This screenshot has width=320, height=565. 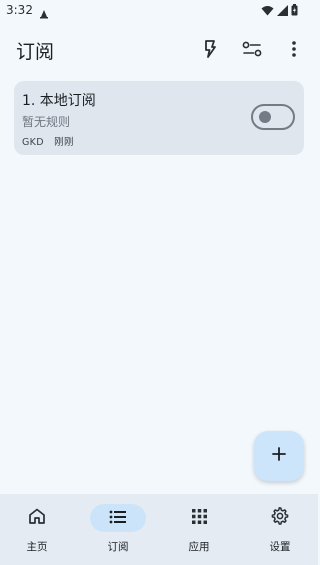 I want to click on nav-label-settings: 设置, so click(x=280, y=547).